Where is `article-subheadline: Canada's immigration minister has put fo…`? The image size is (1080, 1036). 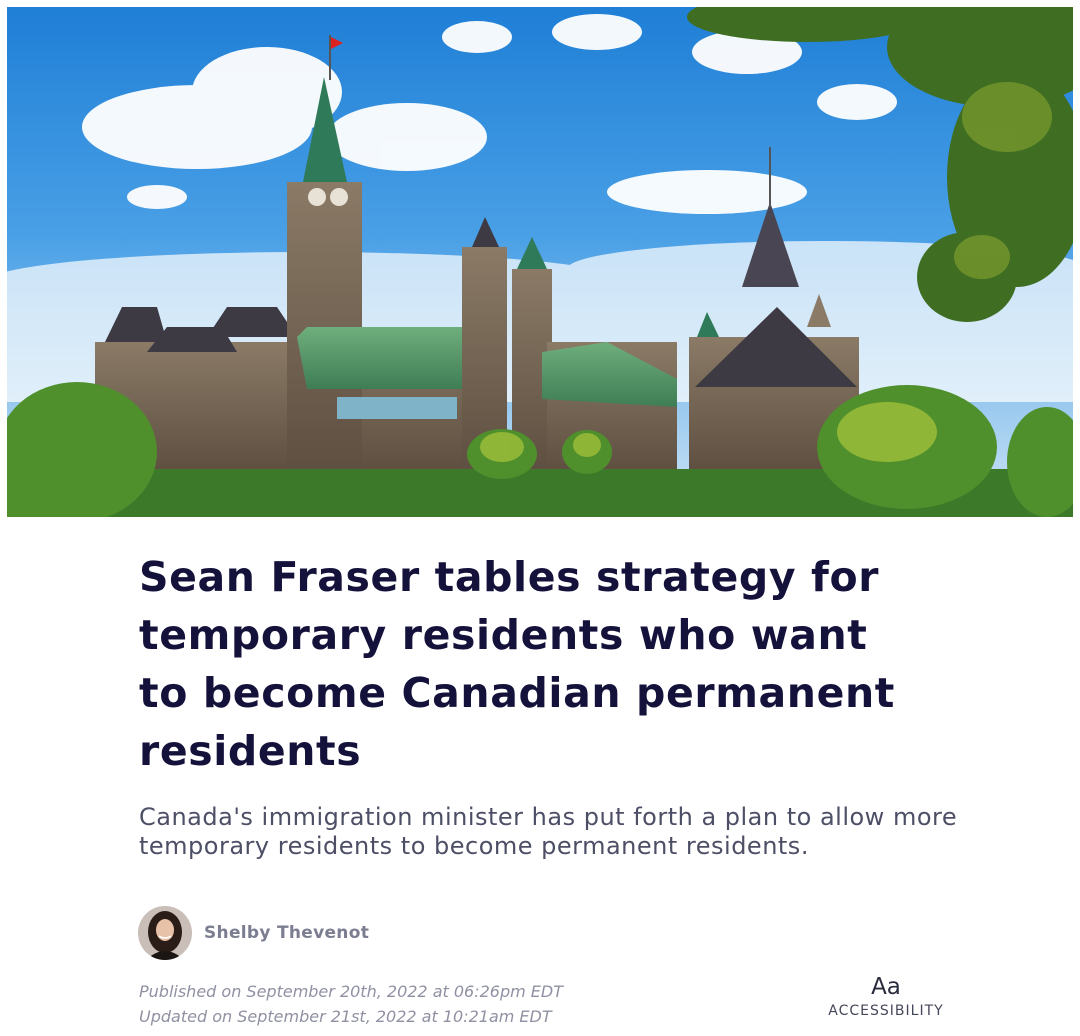
article-subheadline: Canada's immigration minister has put fo… is located at coordinates (548, 831).